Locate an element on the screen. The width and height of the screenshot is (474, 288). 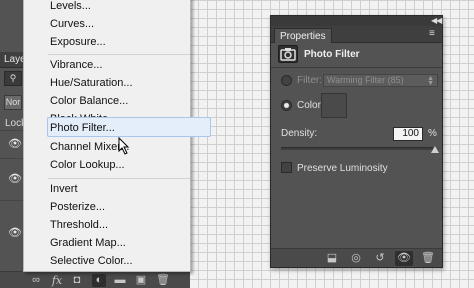
color-label: Color: is located at coordinates (310, 105).